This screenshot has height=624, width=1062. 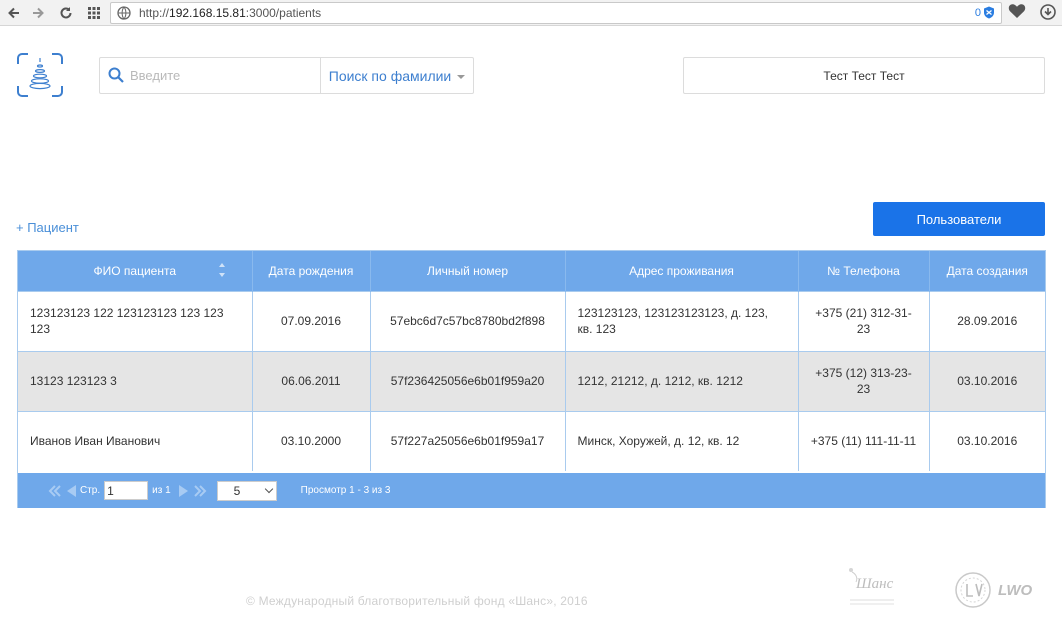 I want to click on cell-address: 1212, 21212, д. 1212, кв. 1212, so click(x=682, y=380).